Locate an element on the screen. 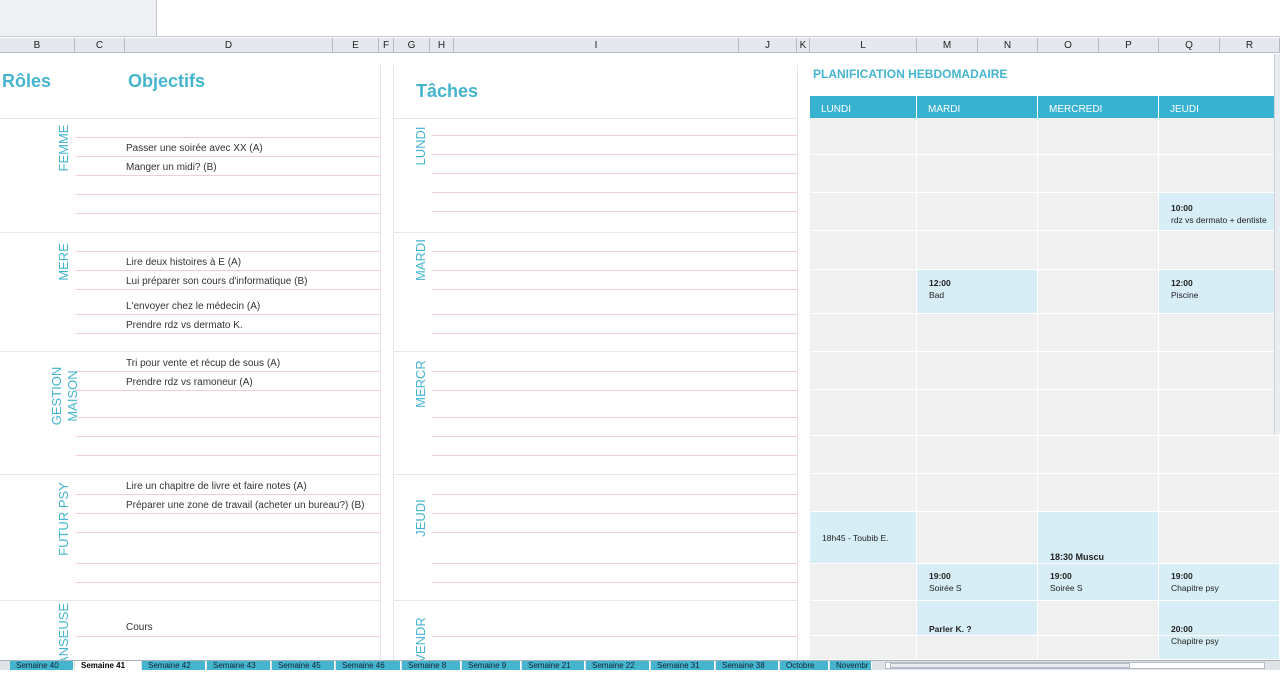 Image resolution: width=1280 pixels, height=680 pixels. col-header: H is located at coordinates (442, 45).